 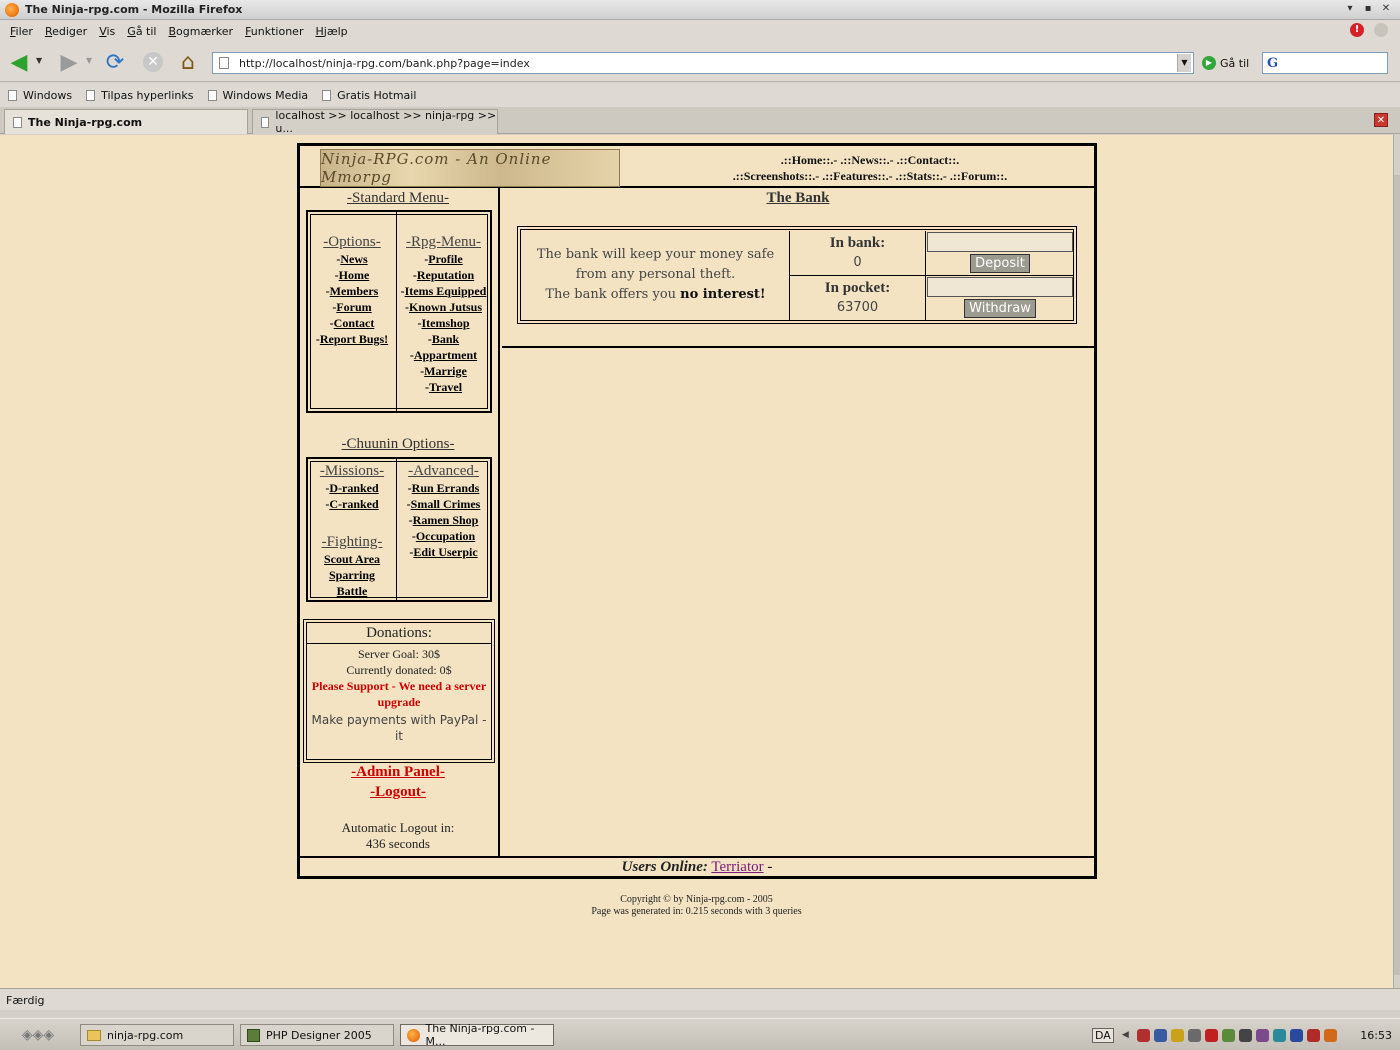 What do you see at coordinates (413, 1035) in the screenshot?
I see `firefox-icon` at bounding box center [413, 1035].